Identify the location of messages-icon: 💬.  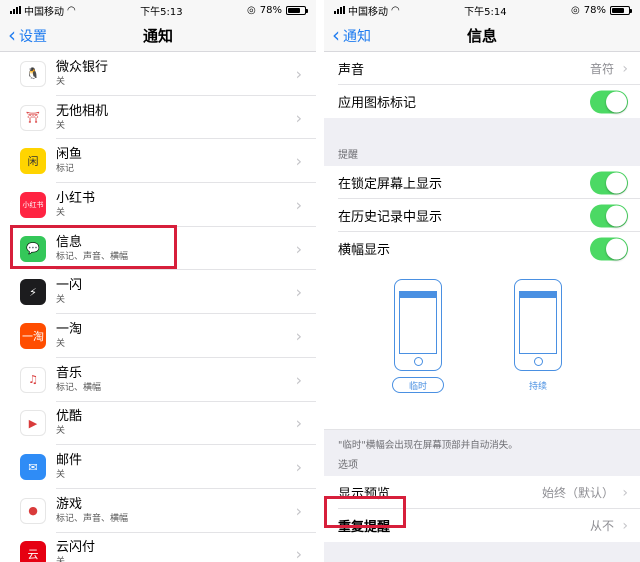
(33, 248).